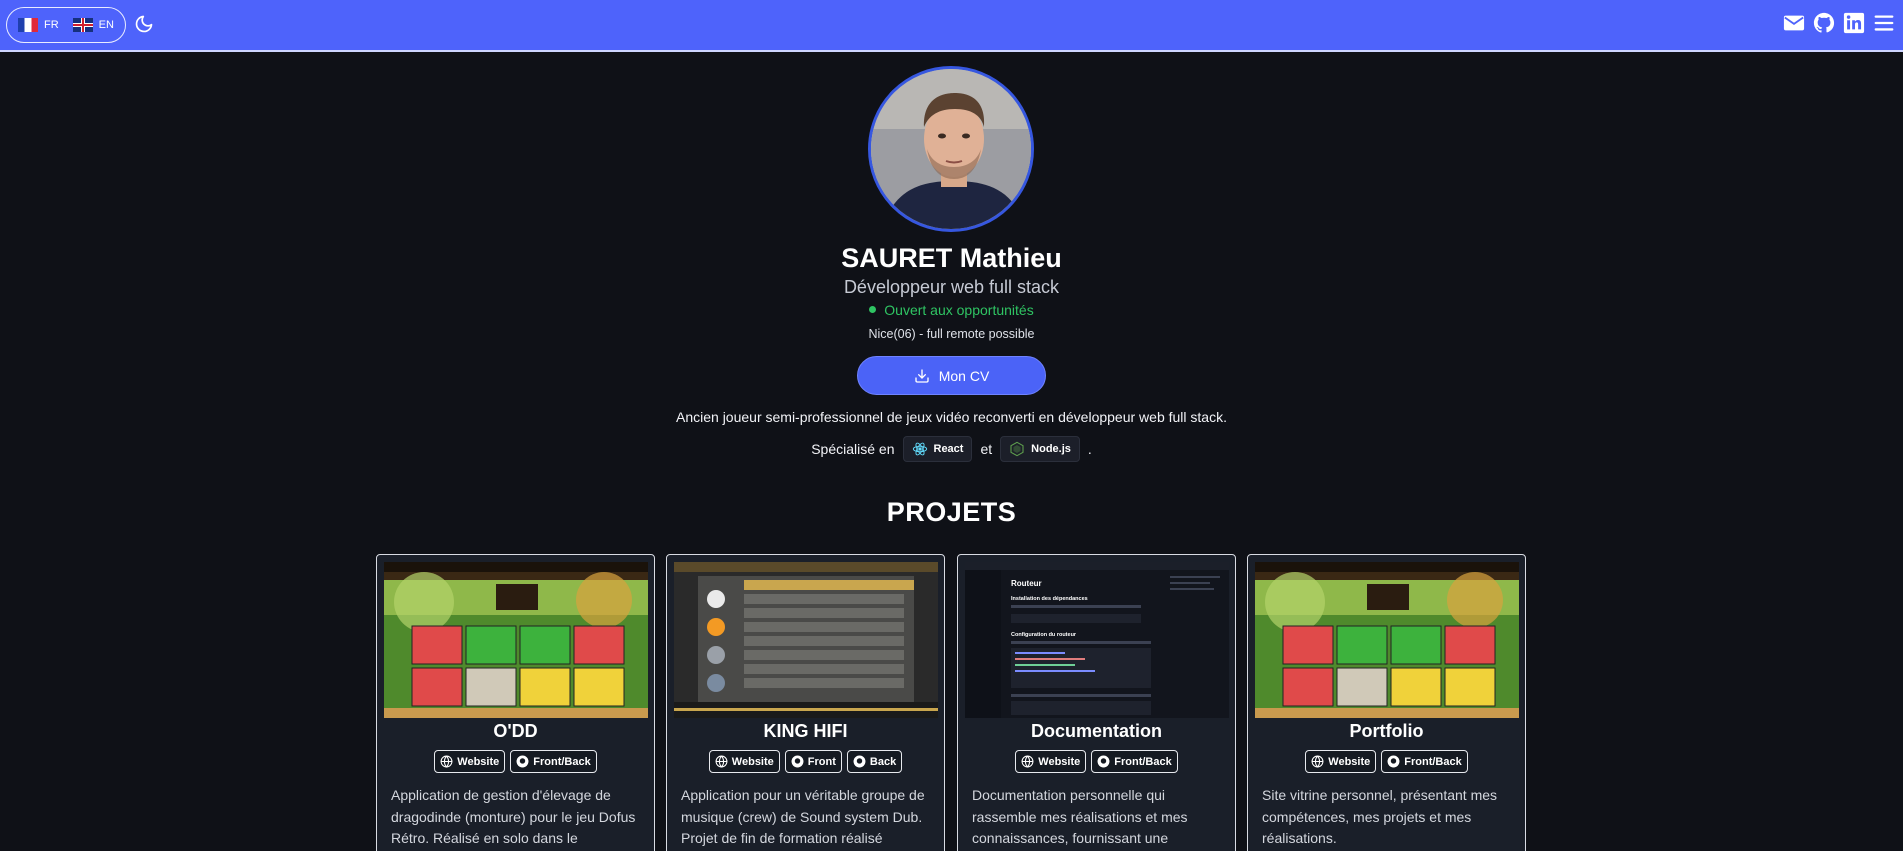  Describe the element at coordinates (106, 25) in the screenshot. I see `language-en-label: EN` at that location.